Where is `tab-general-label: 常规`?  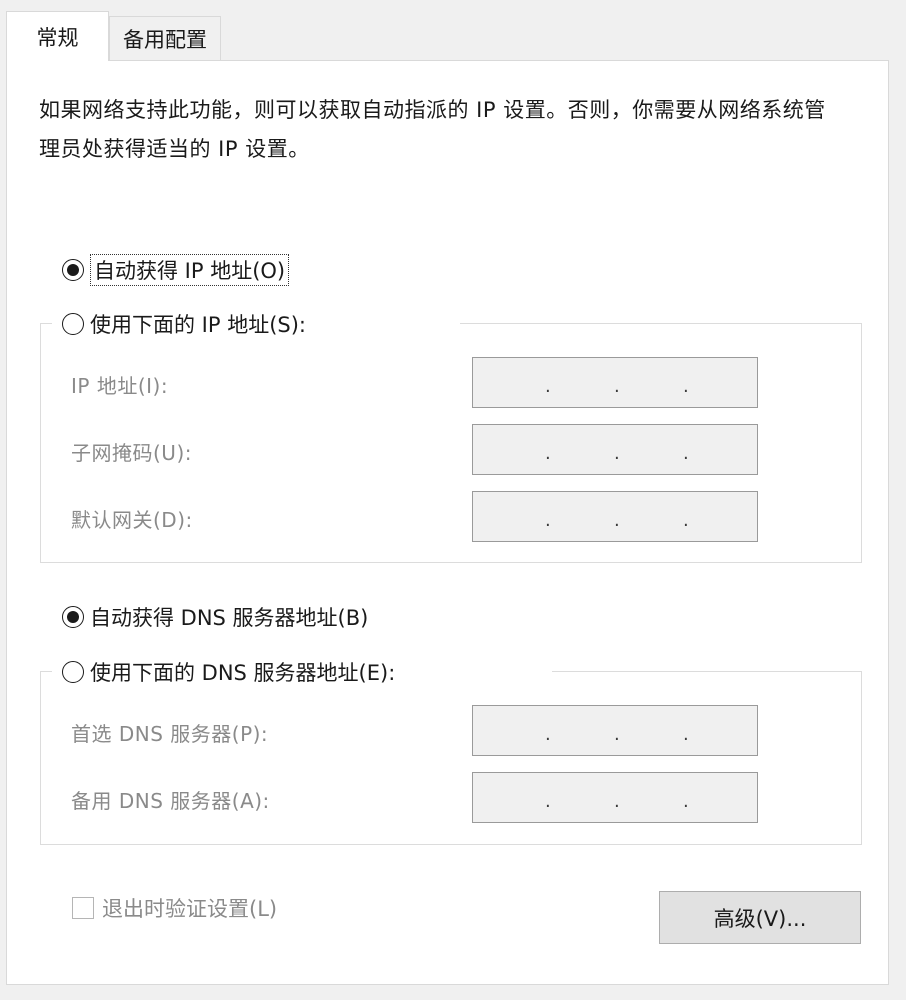 tab-general-label: 常规 is located at coordinates (57, 37).